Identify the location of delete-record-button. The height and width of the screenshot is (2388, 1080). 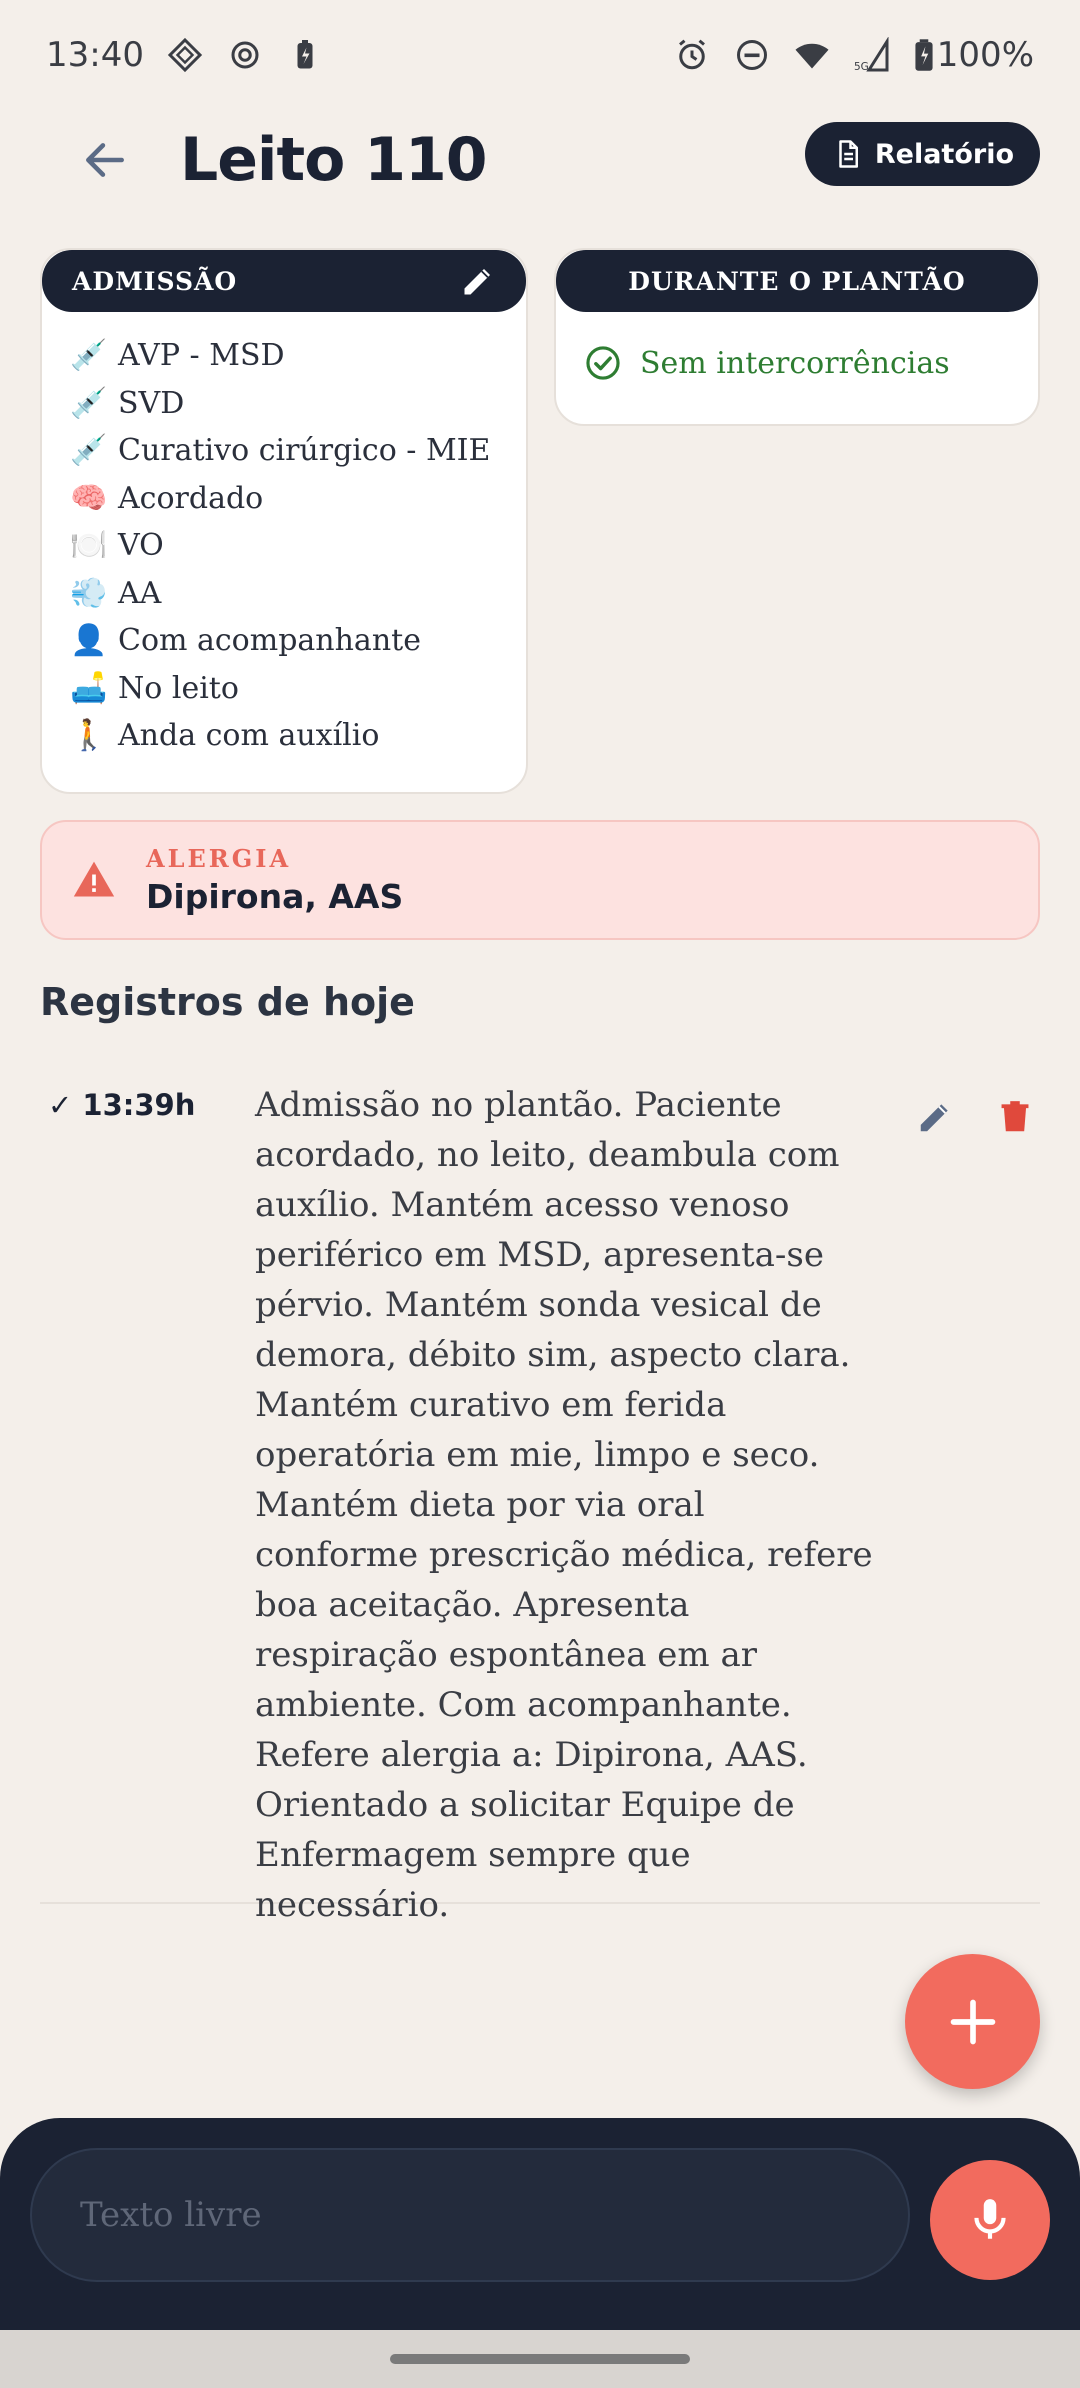
(1015, 1117).